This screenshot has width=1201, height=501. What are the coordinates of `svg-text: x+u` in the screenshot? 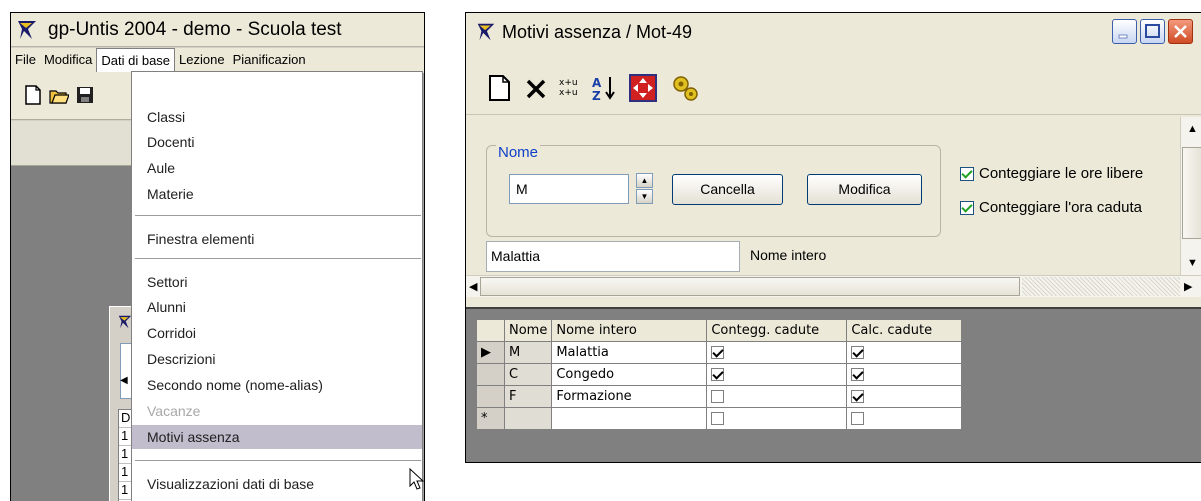 It's located at (568, 83).